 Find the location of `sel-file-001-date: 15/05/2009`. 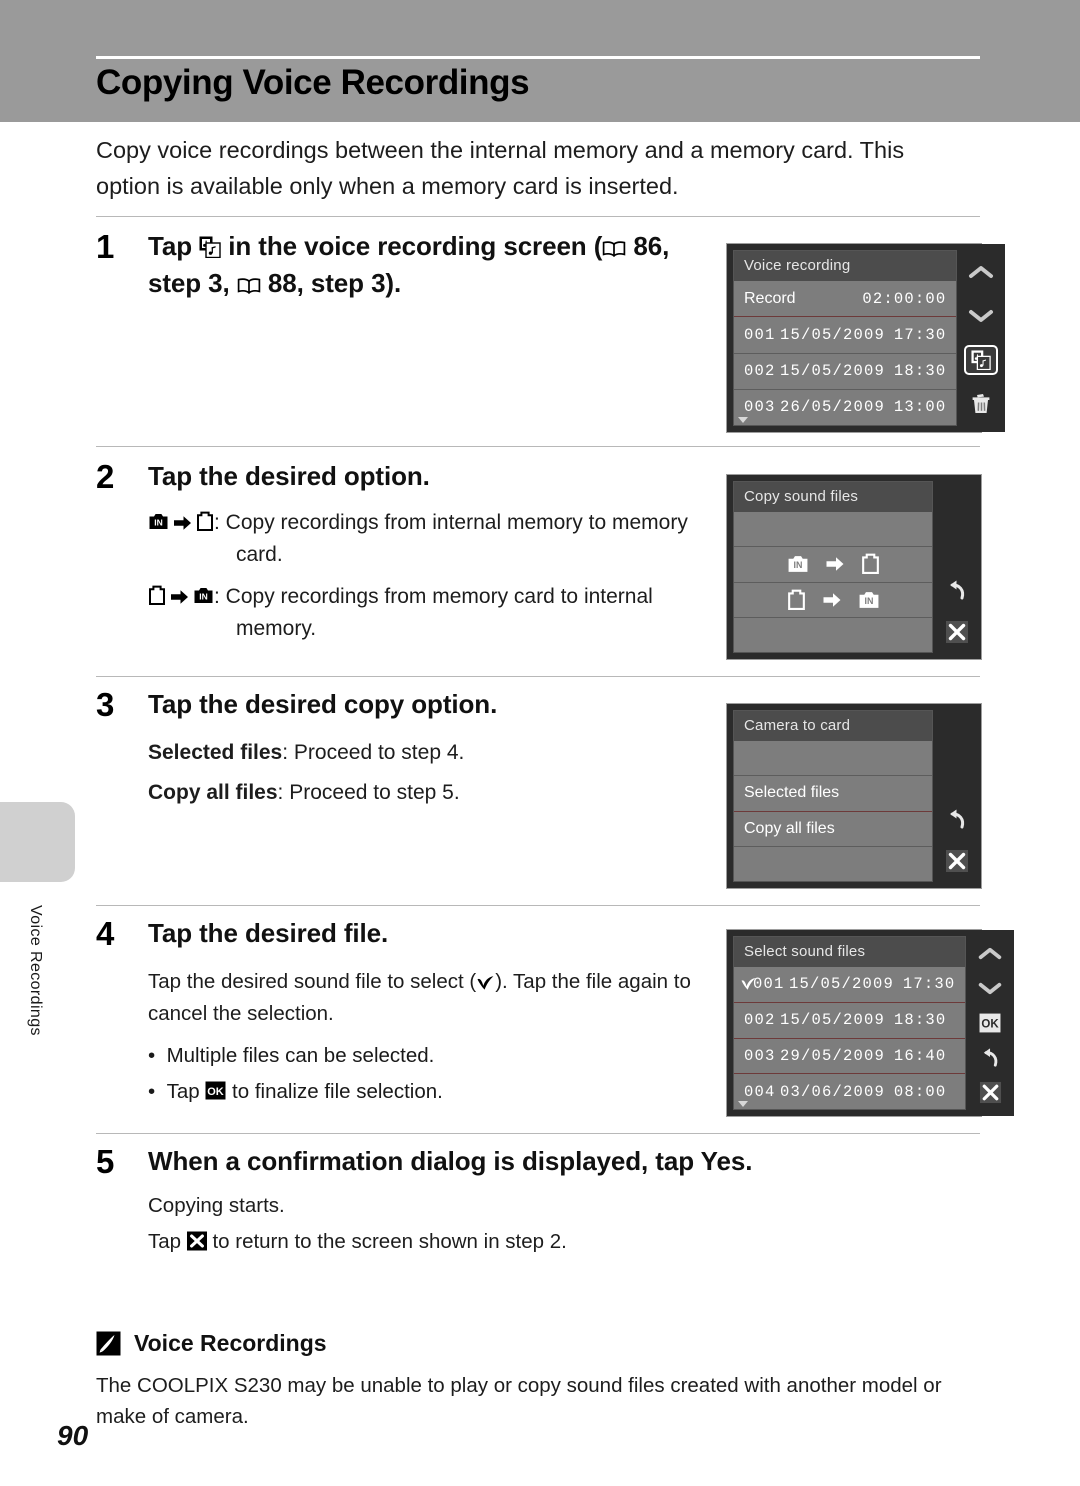

sel-file-001-date: 15/05/2009 is located at coordinates (841, 984).